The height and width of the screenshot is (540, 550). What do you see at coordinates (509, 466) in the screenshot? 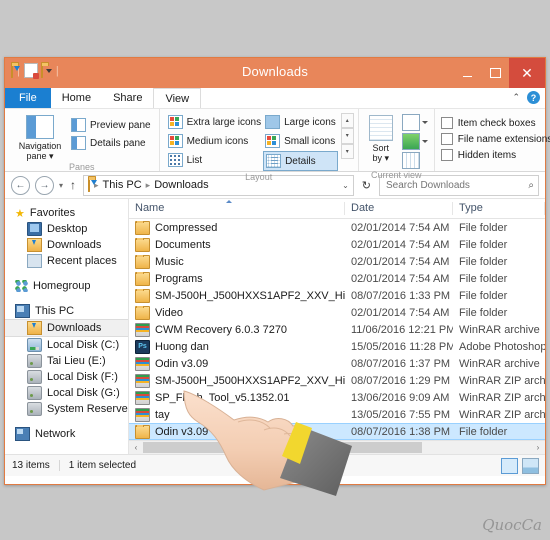
I see `details-view-icon` at bounding box center [509, 466].